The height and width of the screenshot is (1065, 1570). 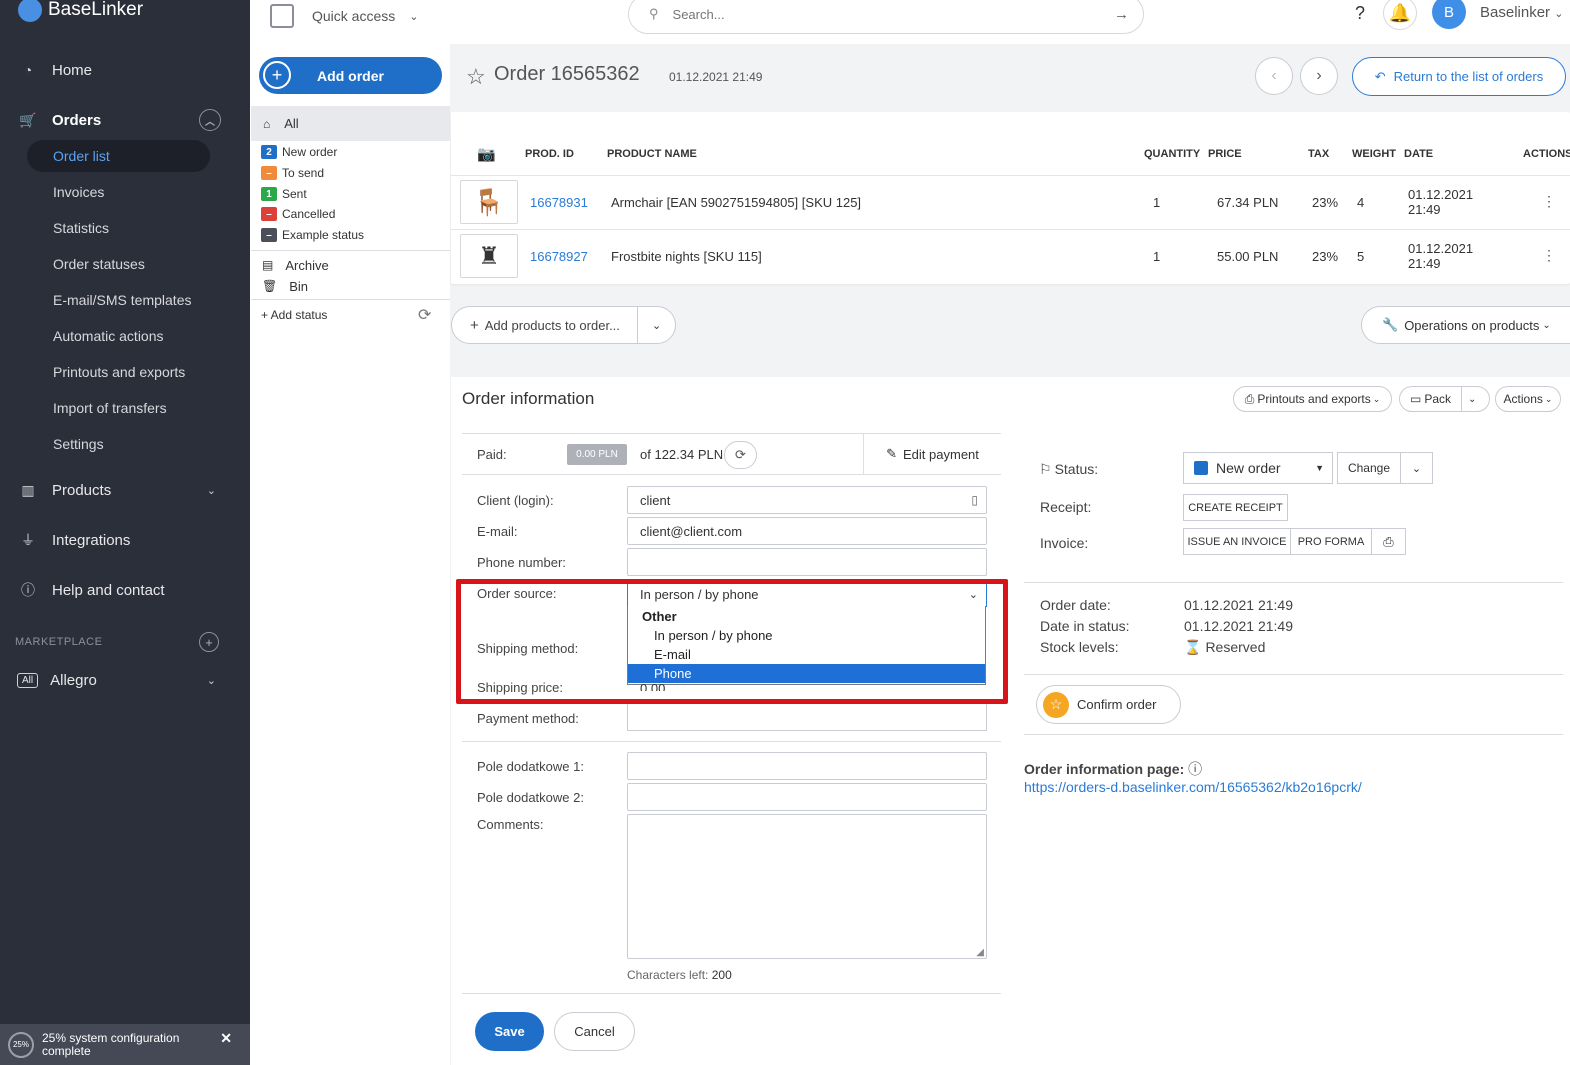 I want to click on client-login-field: client ▯, so click(x=807, y=500).